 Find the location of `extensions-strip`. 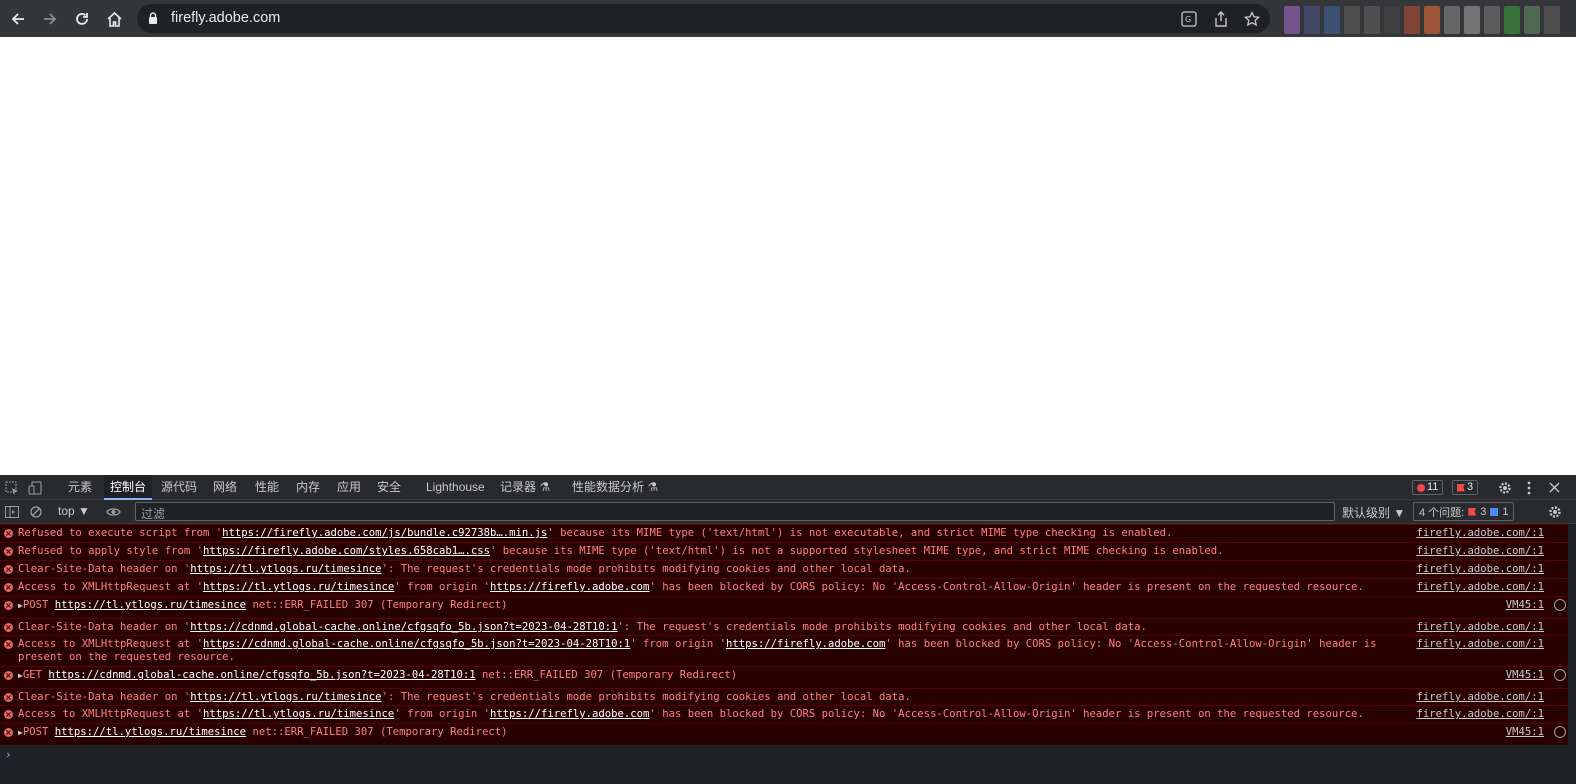

extensions-strip is located at coordinates (1424, 20).